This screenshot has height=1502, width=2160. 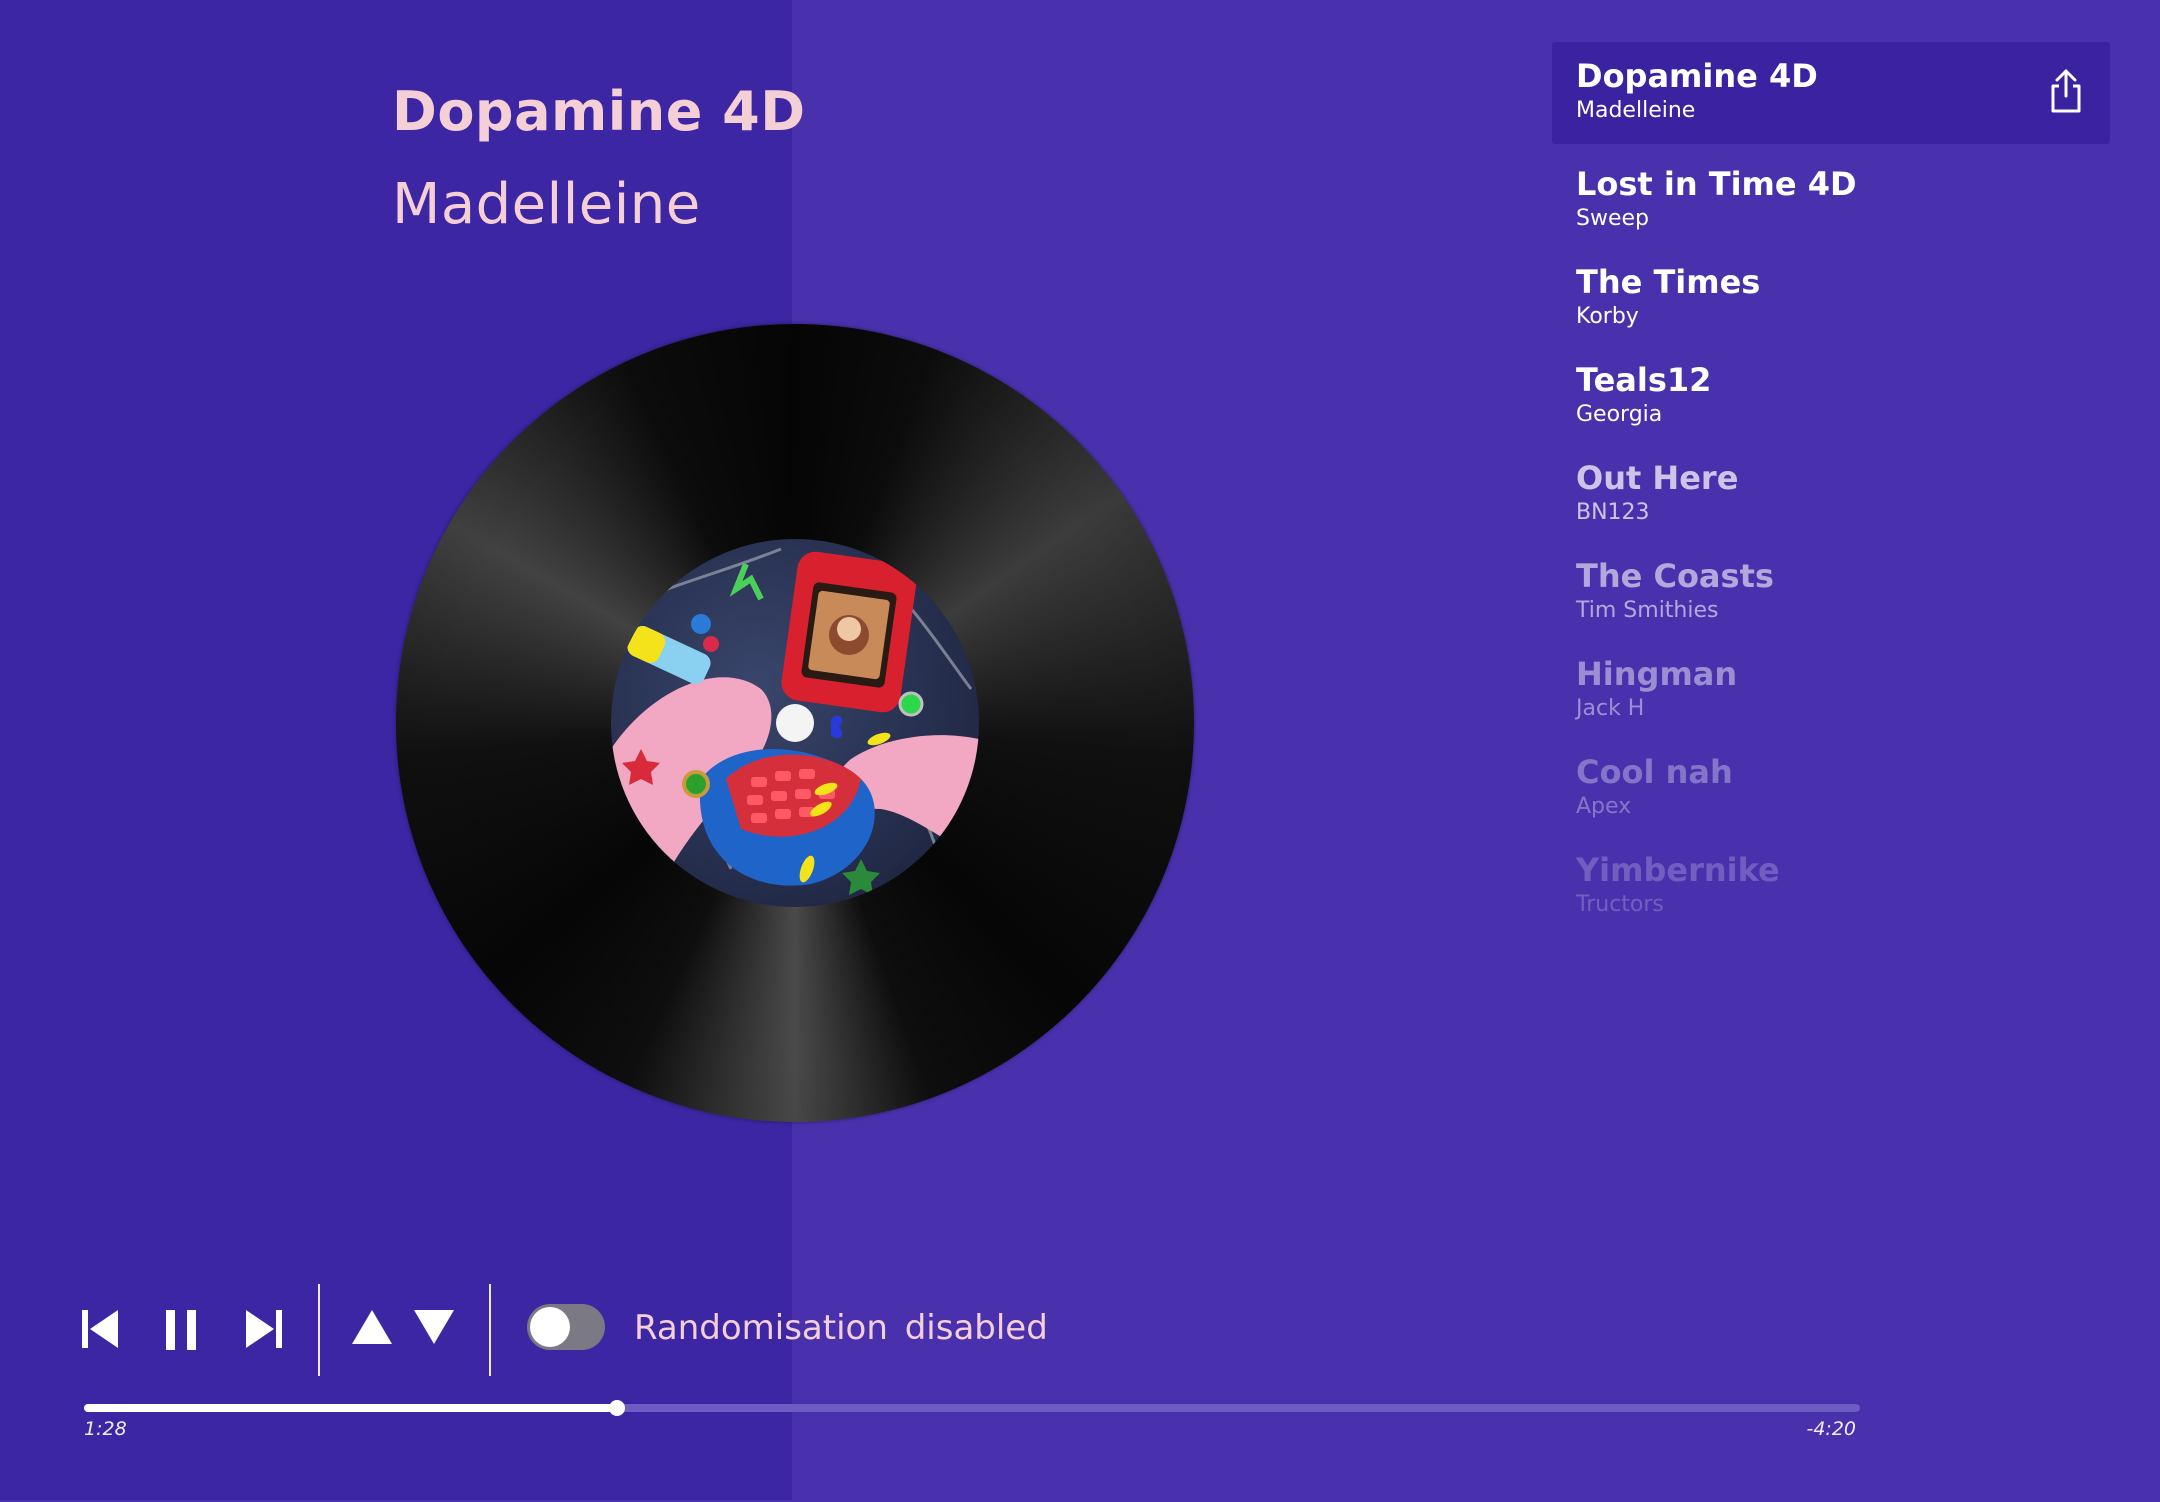 What do you see at coordinates (616, 1408) in the screenshot?
I see `progress-thumb` at bounding box center [616, 1408].